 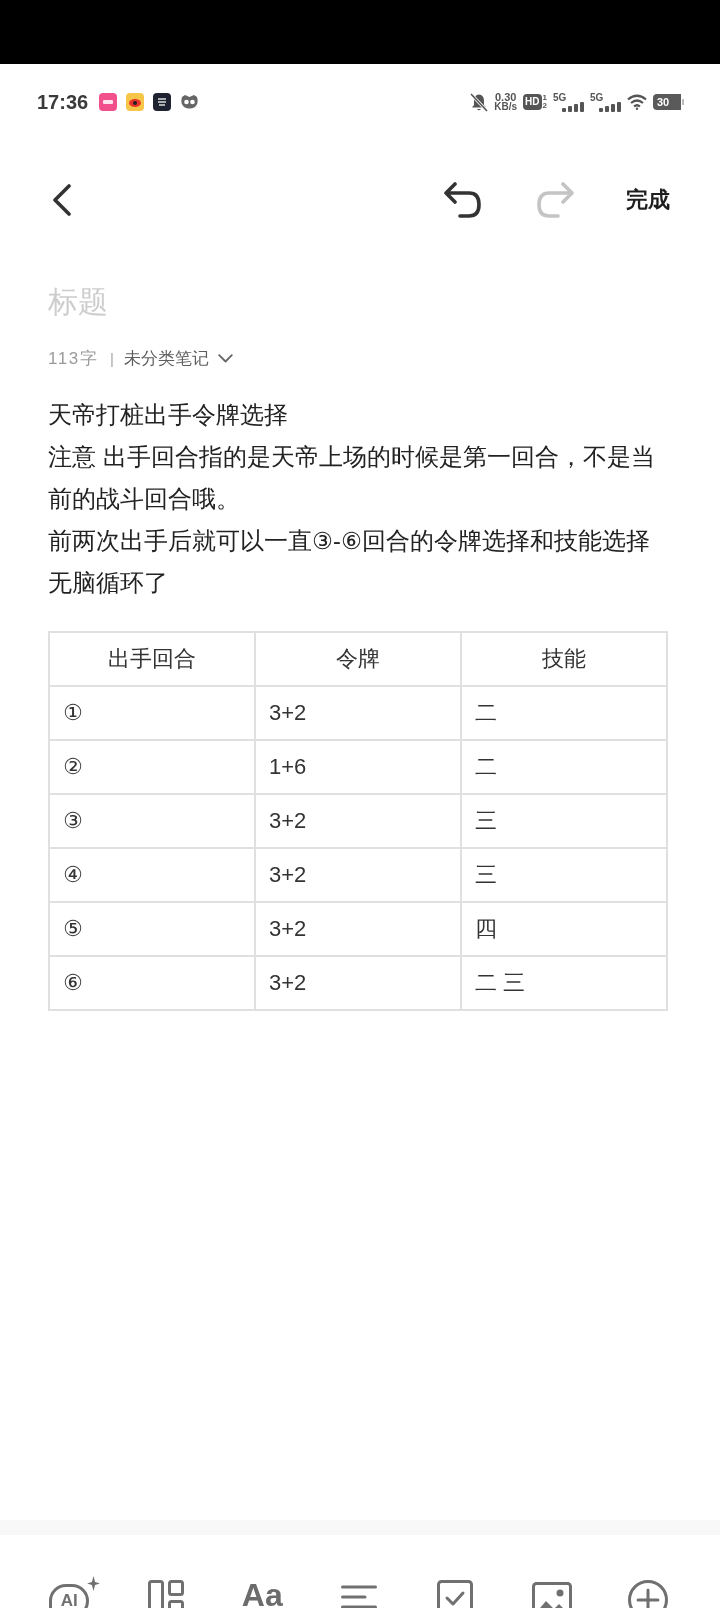 What do you see at coordinates (668, 102) in the screenshot?
I see `battery-indicator: 30` at bounding box center [668, 102].